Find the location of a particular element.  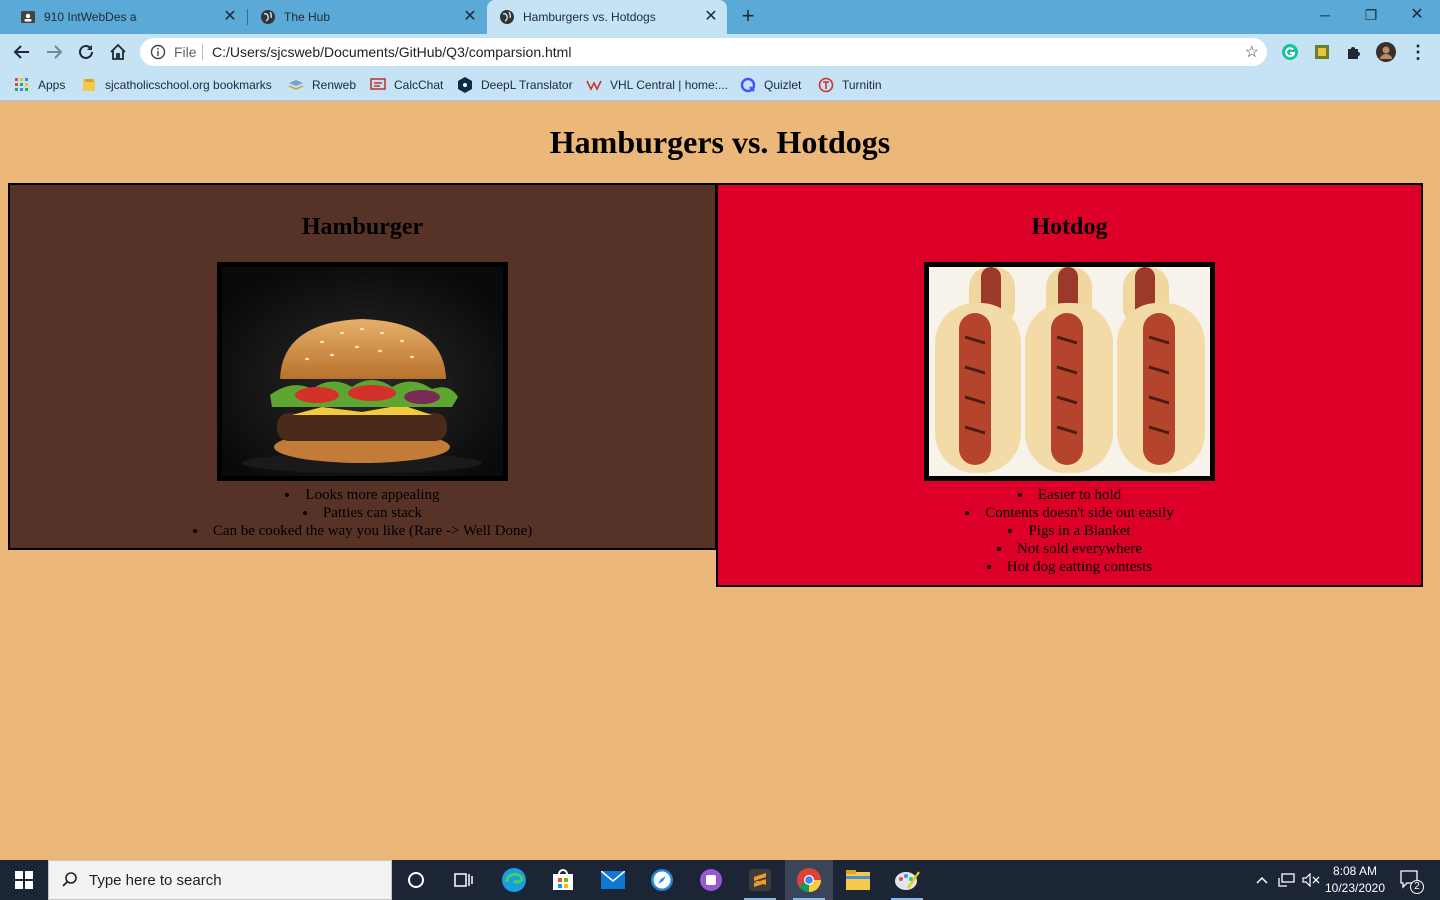

notification-count-badge: 2 is located at coordinates (1417, 887).